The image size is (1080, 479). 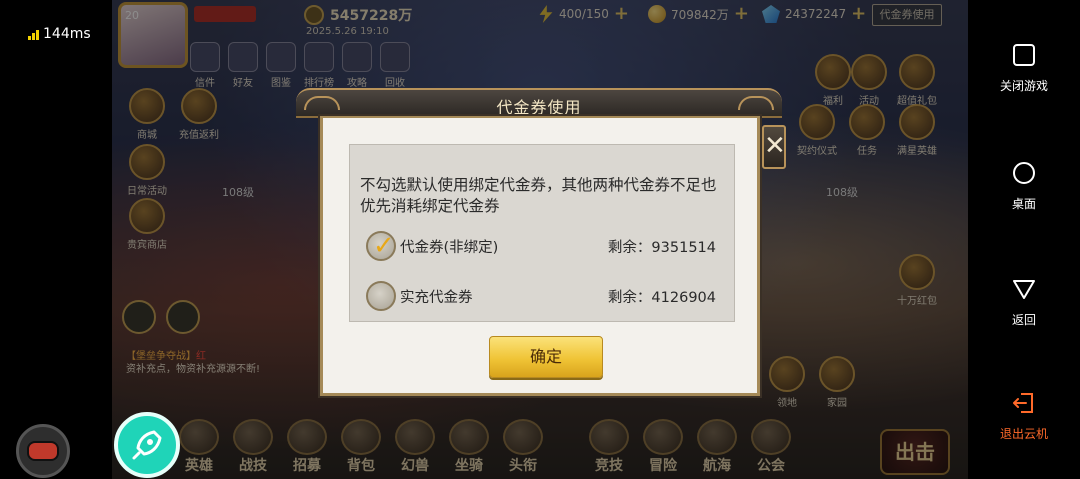 I want to click on close-game-button: 关闭游戏, so click(x=1024, y=68).